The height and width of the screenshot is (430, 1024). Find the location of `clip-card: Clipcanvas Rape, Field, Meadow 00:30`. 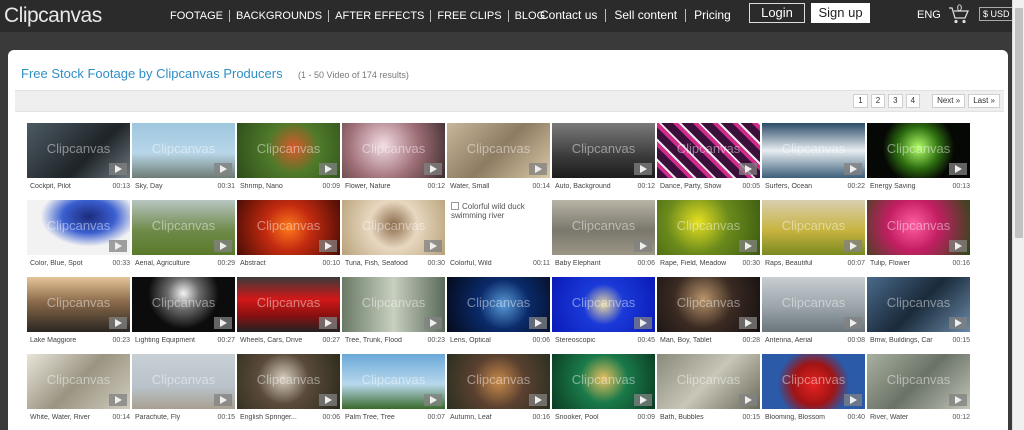

clip-card: Clipcanvas Rape, Field, Meadow 00:30 is located at coordinates (709, 235).